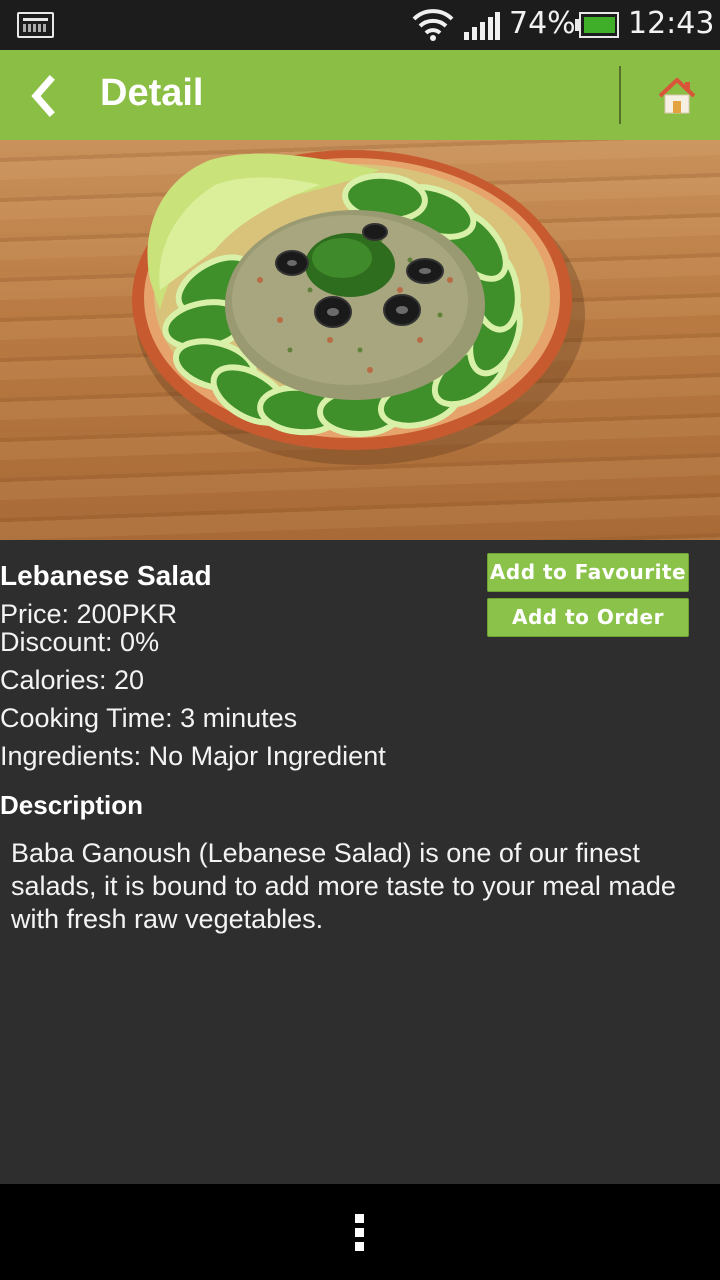 This screenshot has width=720, height=1280. I want to click on add-to-favourite-button: Add to Favourite, so click(588, 572).